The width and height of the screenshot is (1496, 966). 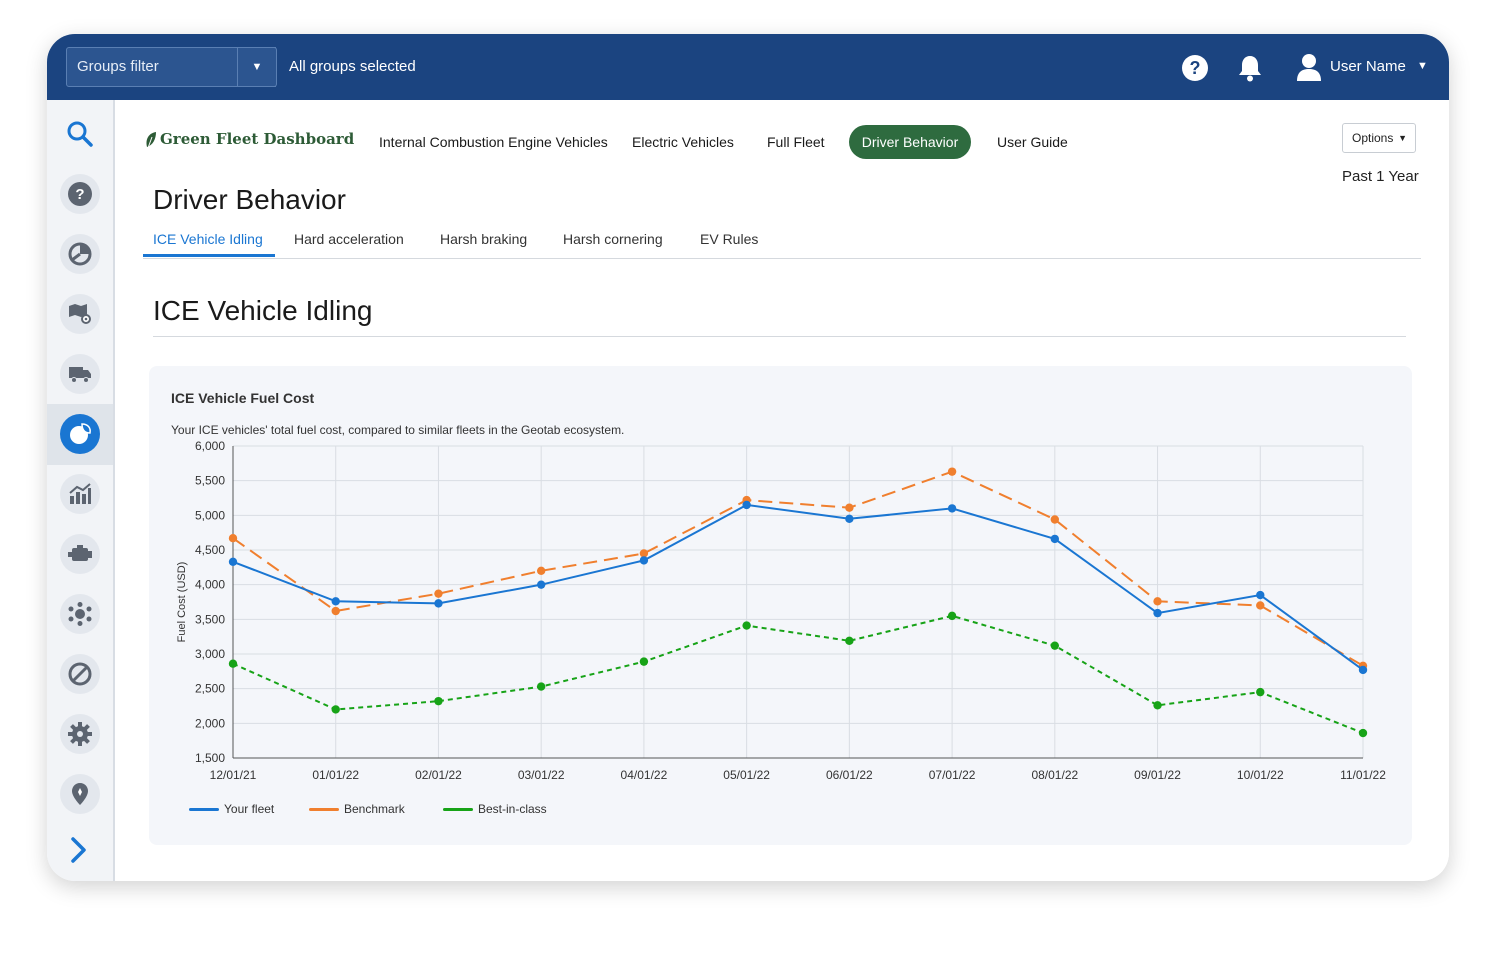 I want to click on truck-icon, so click(x=80, y=374).